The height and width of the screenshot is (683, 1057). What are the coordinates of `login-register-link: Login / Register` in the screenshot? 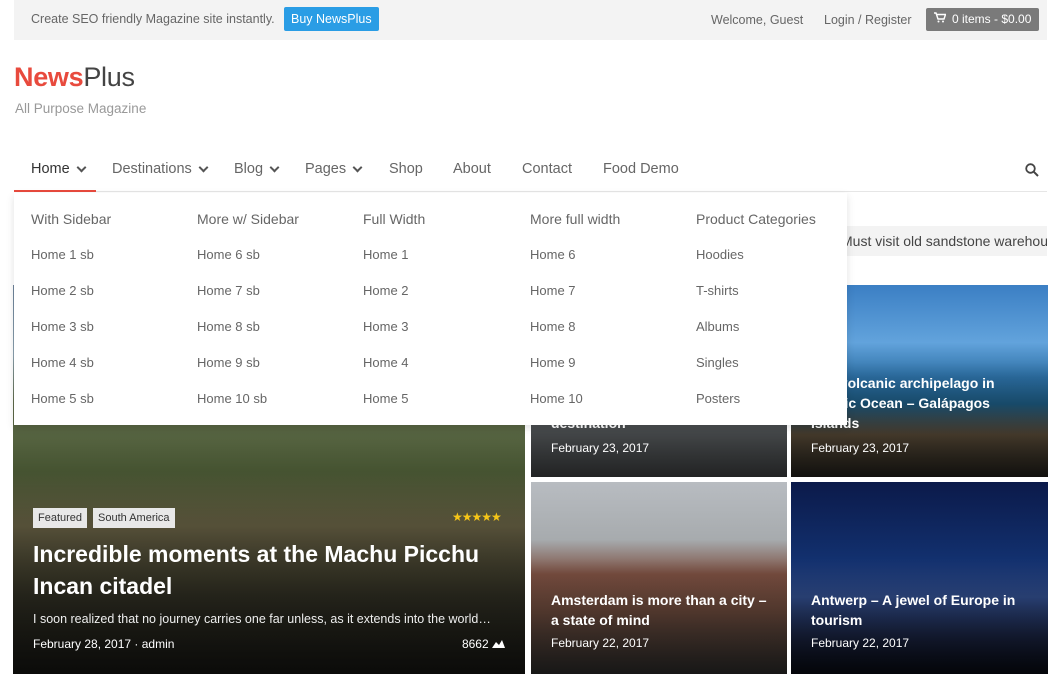 It's located at (868, 20).